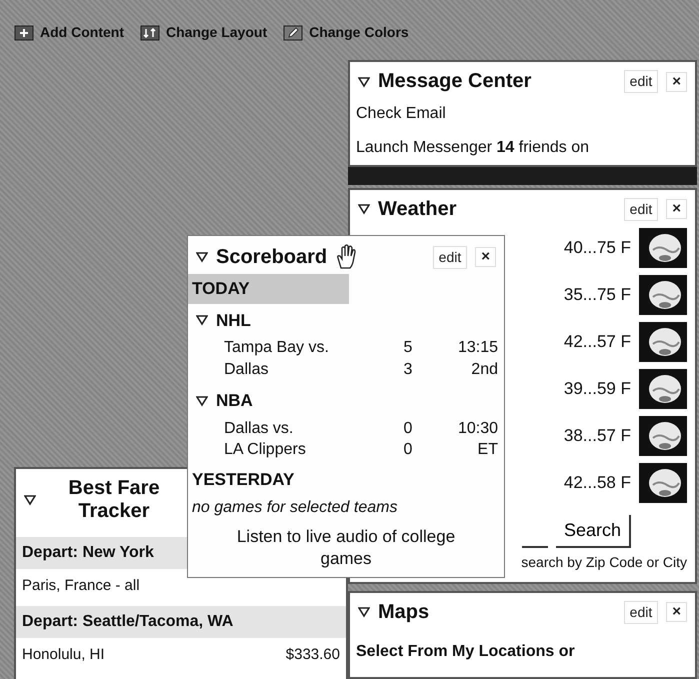  Describe the element at coordinates (265, 450) in the screenshot. I see `team-name: LA Clippers` at that location.